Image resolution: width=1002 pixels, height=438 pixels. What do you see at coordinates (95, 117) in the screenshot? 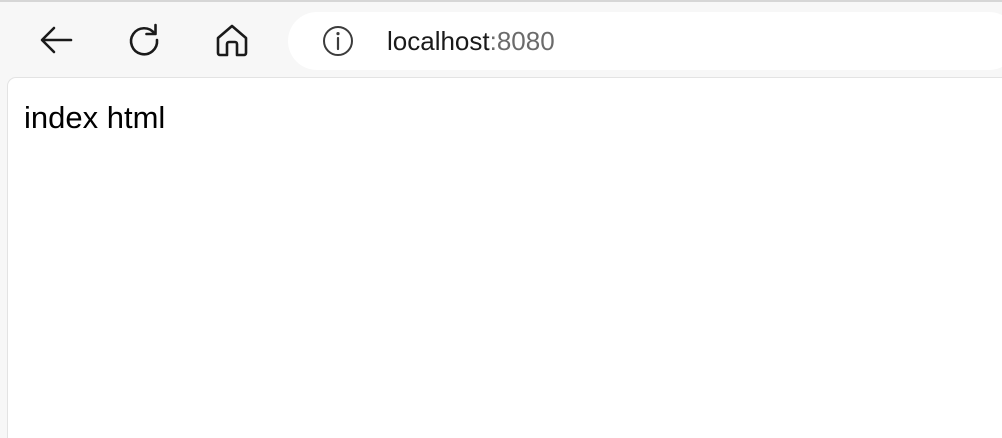
I see `page-body-text: index html` at bounding box center [95, 117].